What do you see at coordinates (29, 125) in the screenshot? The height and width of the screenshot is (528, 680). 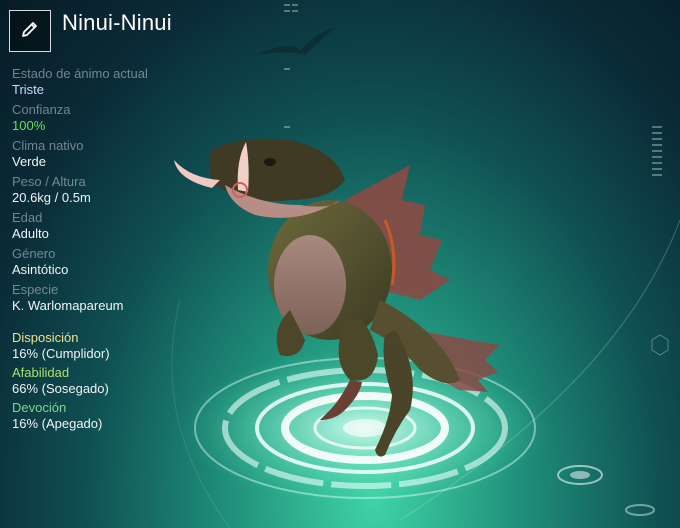 I see `stat-value: 100%` at bounding box center [29, 125].